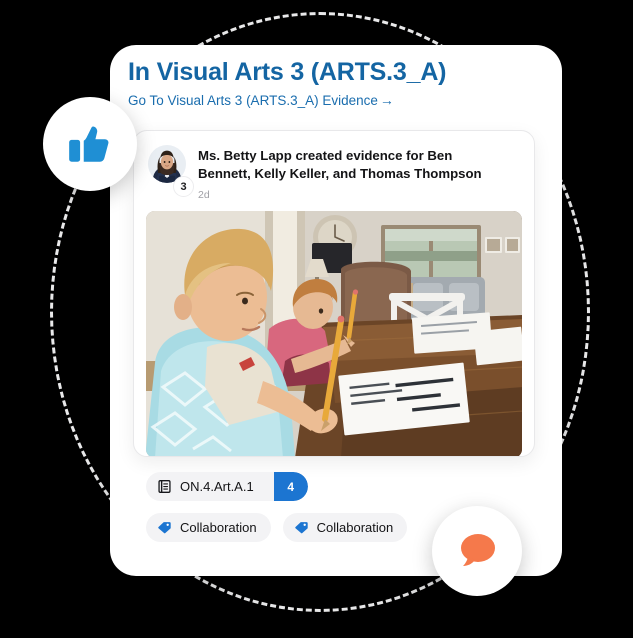 This screenshot has width=633, height=638. What do you see at coordinates (171, 171) in the screenshot?
I see `avatar-group: 3` at bounding box center [171, 171].